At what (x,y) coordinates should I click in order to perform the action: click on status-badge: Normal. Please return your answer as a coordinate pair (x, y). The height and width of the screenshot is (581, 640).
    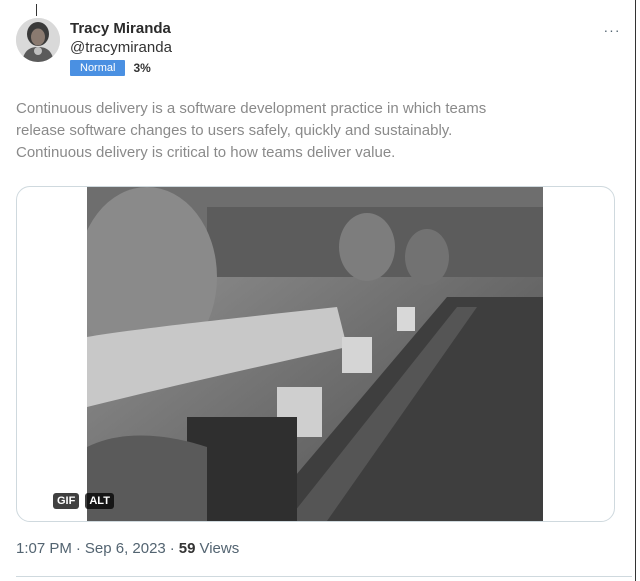
    Looking at the image, I should click on (98, 68).